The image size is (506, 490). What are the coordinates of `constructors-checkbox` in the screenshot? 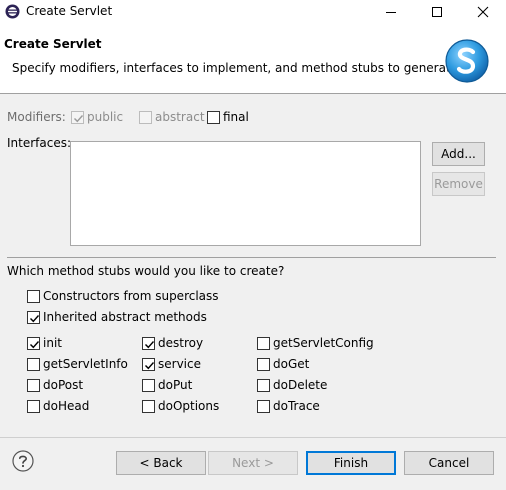 It's located at (33, 296).